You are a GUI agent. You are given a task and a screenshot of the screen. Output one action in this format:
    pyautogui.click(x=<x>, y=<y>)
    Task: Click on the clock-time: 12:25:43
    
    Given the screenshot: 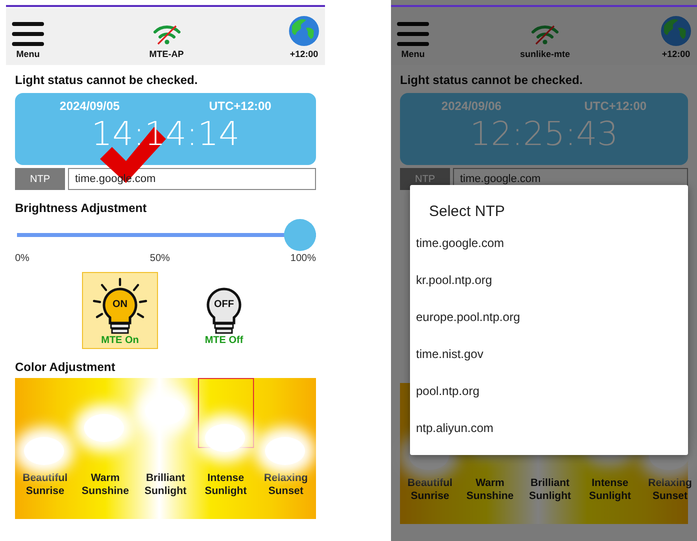 What is the action you would take?
    pyautogui.click(x=544, y=134)
    